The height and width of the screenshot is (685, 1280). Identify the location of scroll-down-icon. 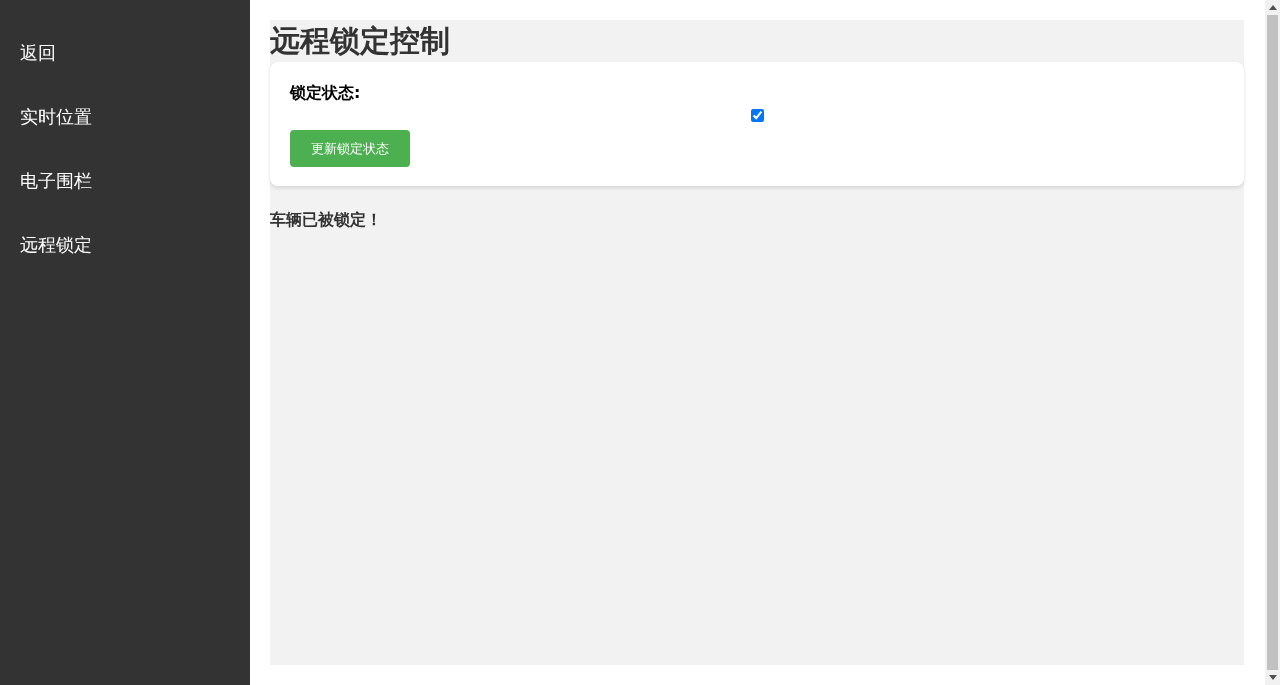
(1272, 677).